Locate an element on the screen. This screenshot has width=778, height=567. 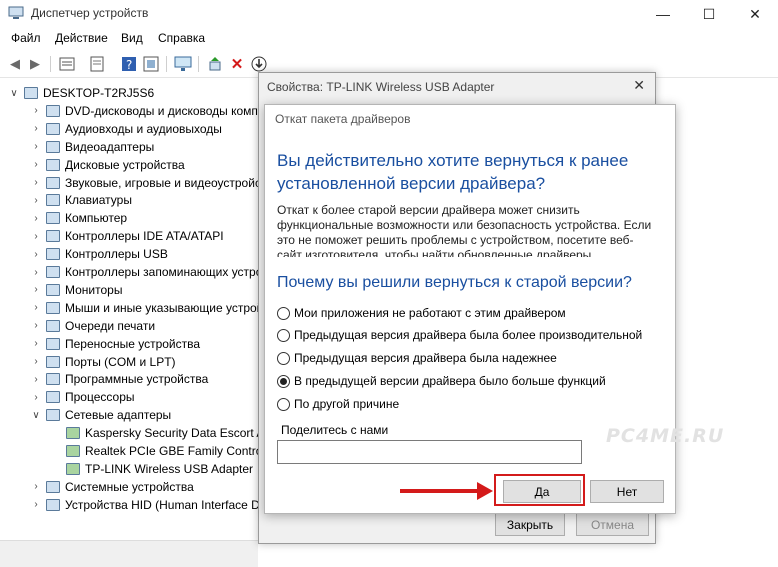
delete-icon: ✕ is located at coordinates (237, 64).